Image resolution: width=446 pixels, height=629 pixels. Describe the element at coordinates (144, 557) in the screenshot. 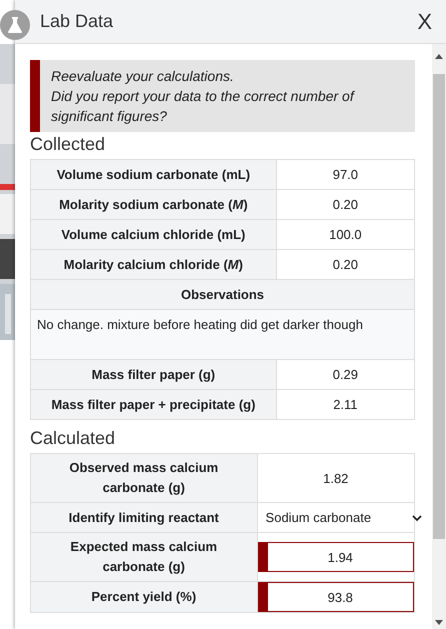

I see `row-label: Expected mass calcium carbonate (g)` at that location.